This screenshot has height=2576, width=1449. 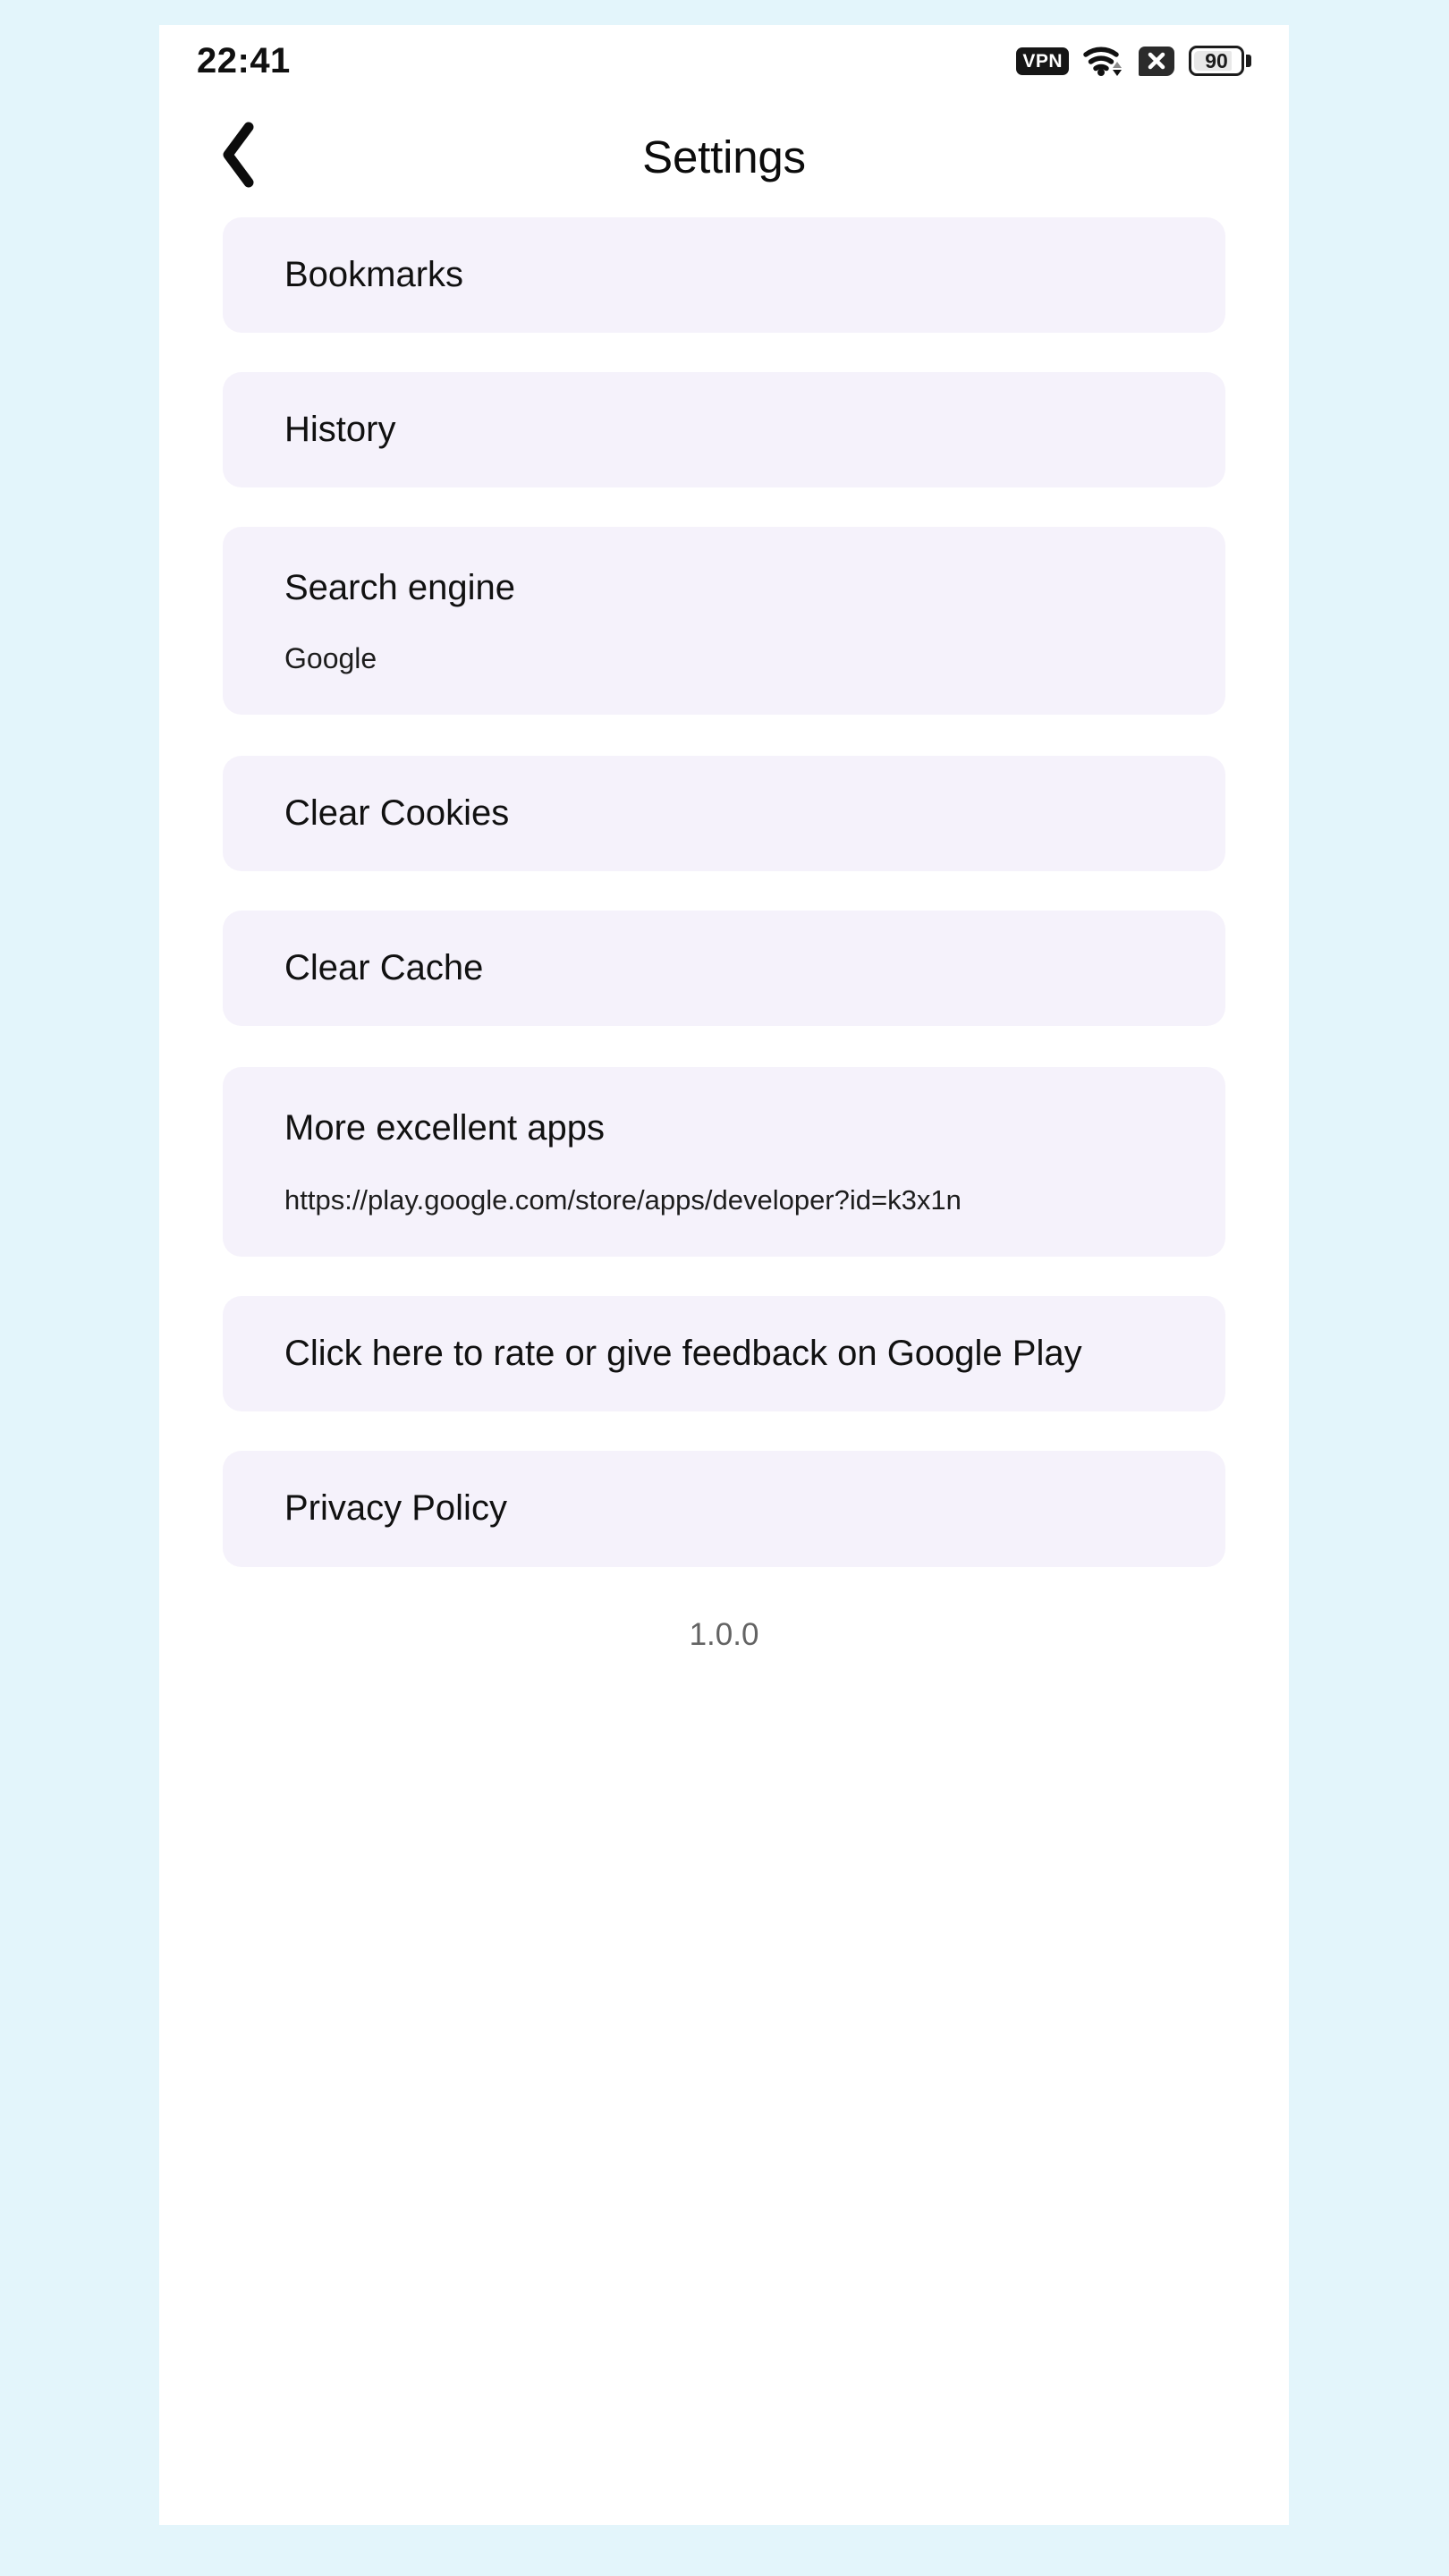 What do you see at coordinates (1133, 61) in the screenshot?
I see `status-bar-icons: VPN 90` at bounding box center [1133, 61].